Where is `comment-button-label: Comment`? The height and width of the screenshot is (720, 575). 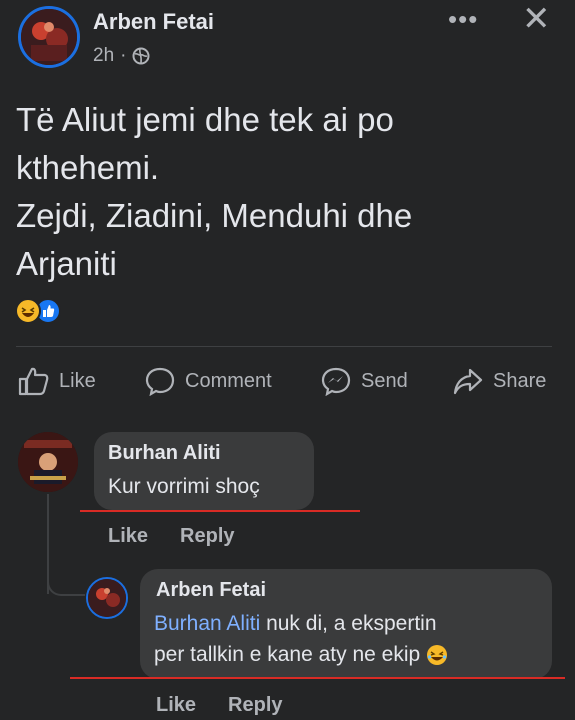
comment-button-label: Comment is located at coordinates (228, 380).